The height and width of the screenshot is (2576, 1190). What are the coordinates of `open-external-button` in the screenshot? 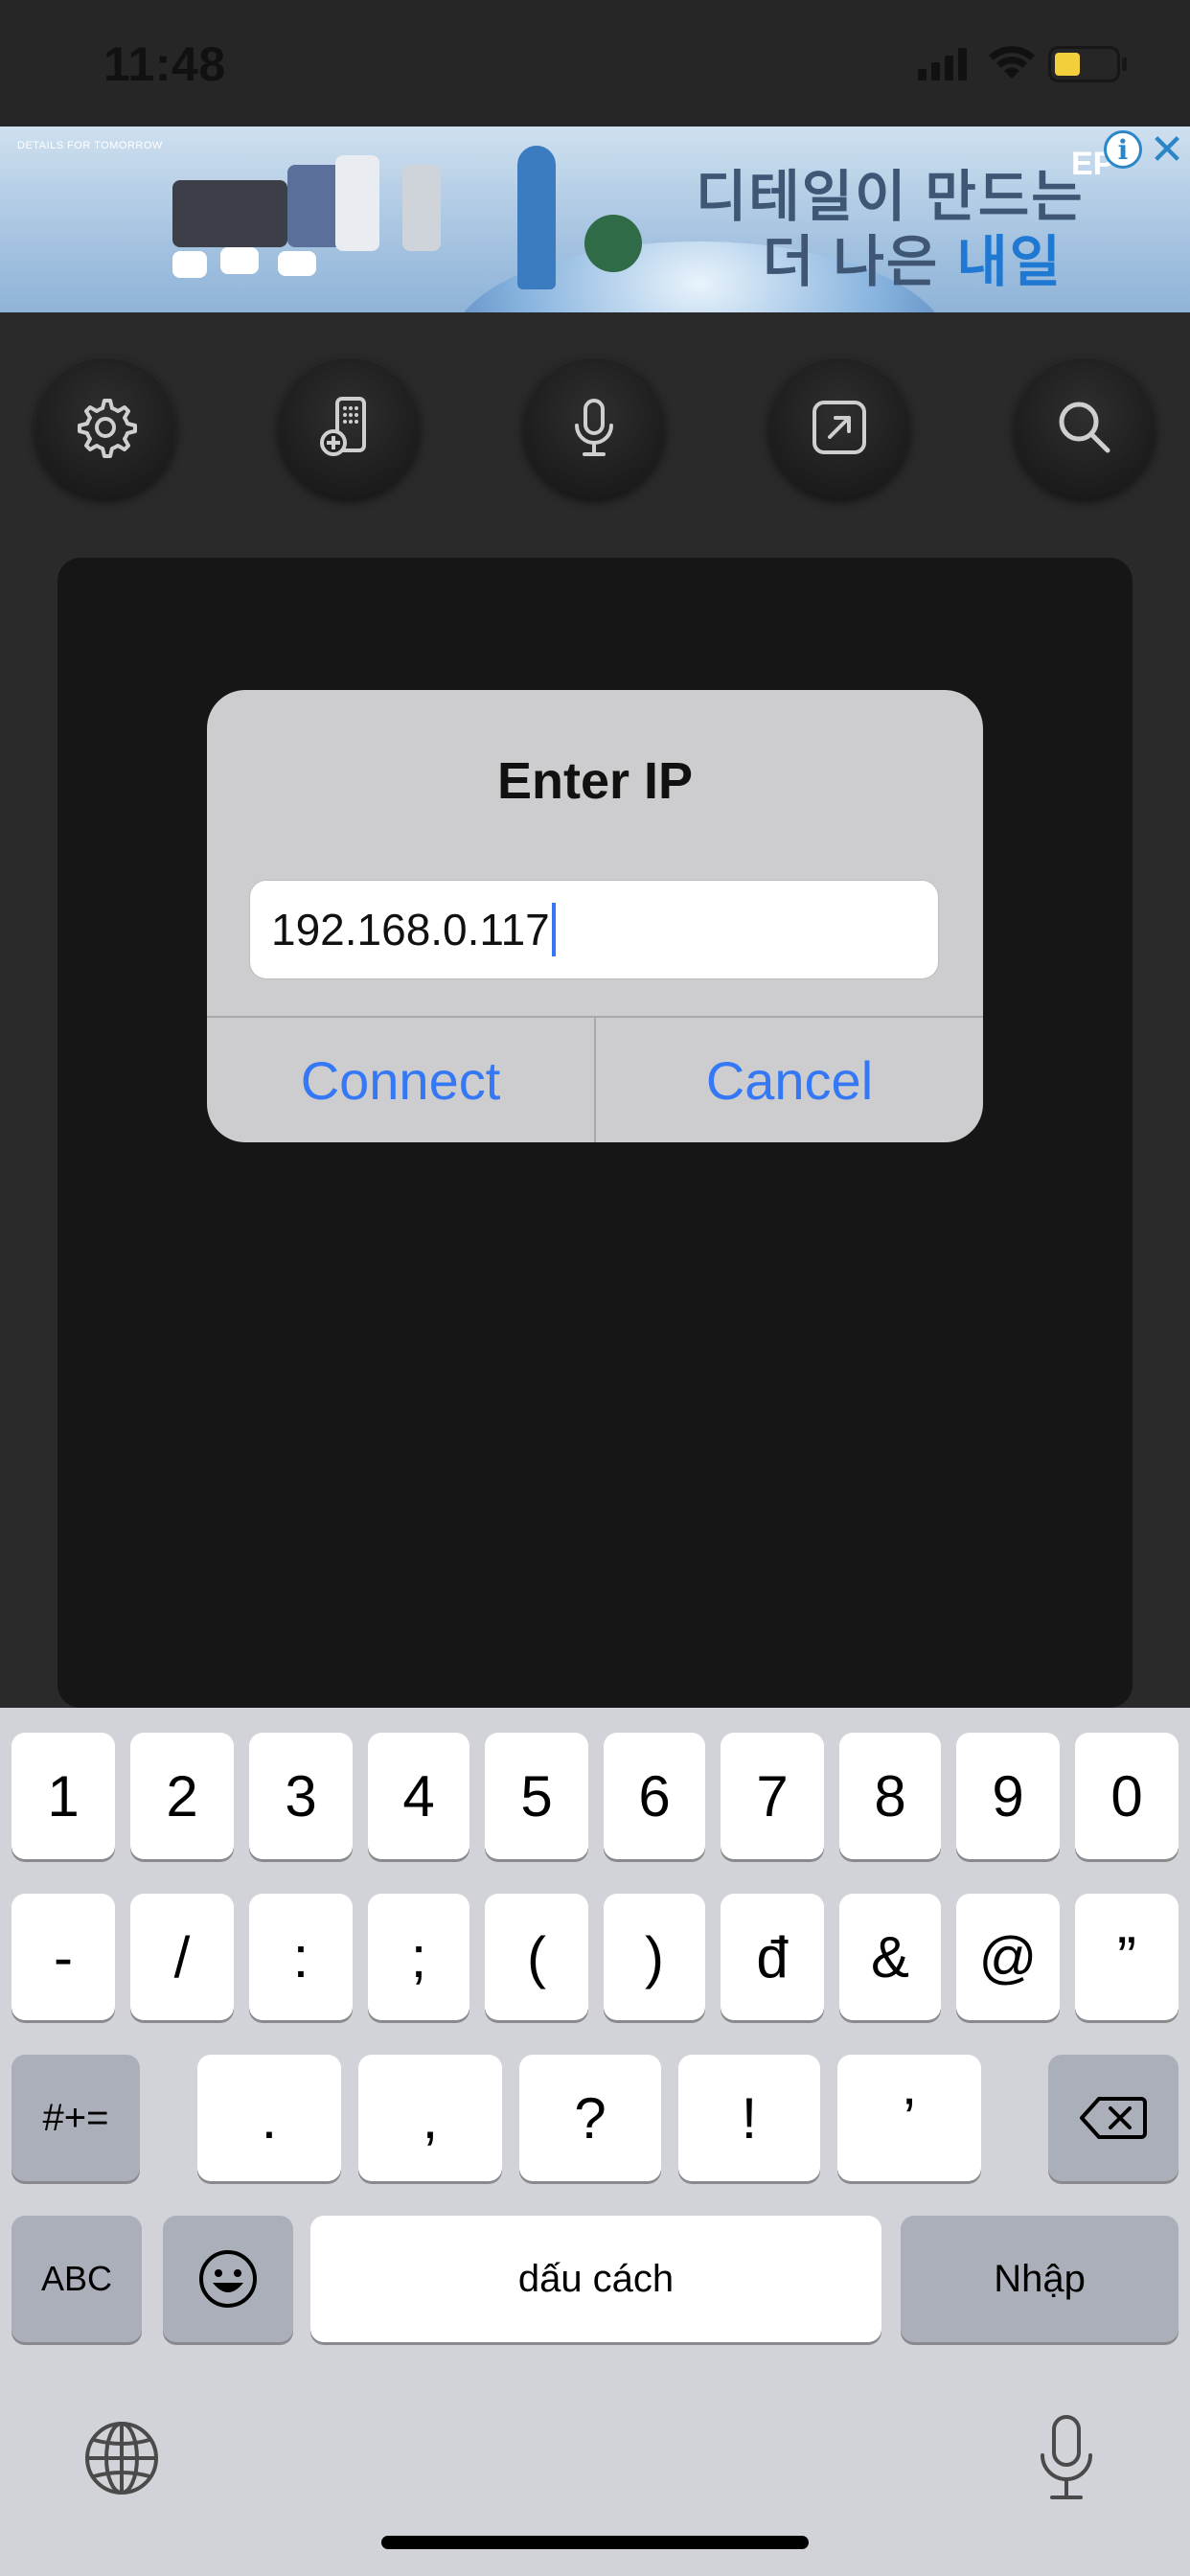 It's located at (839, 427).